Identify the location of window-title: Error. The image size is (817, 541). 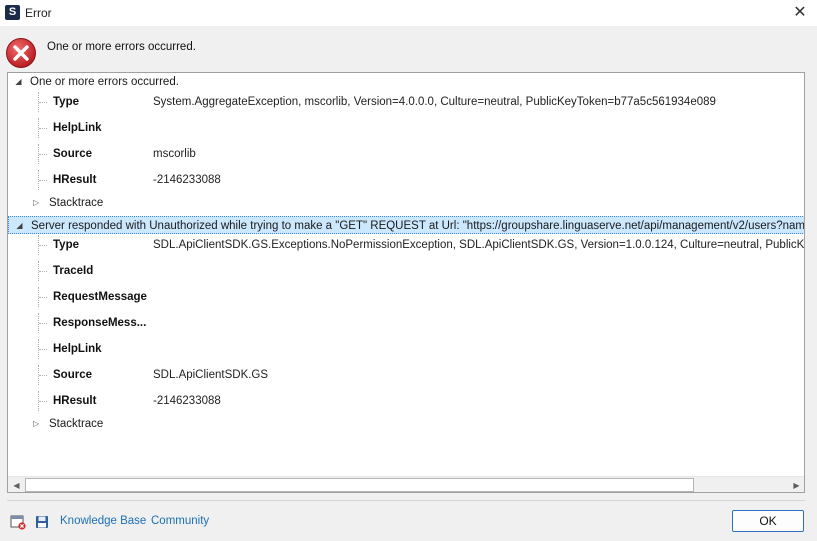
(38, 13).